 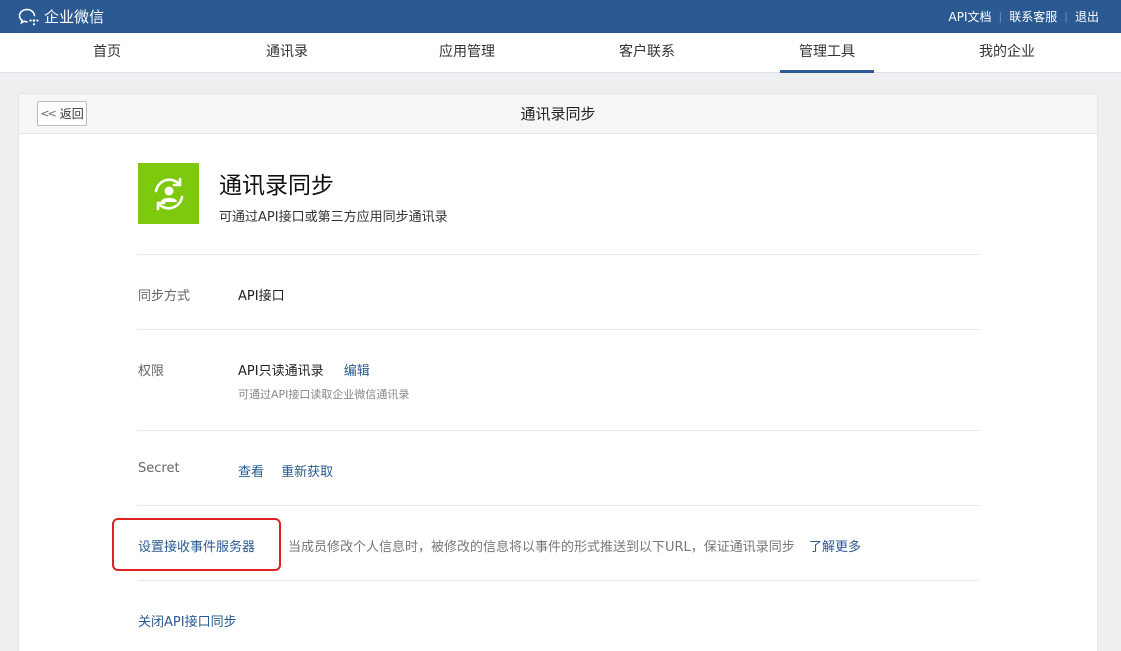 I want to click on permission-value: API只读通讯录, so click(x=281, y=371).